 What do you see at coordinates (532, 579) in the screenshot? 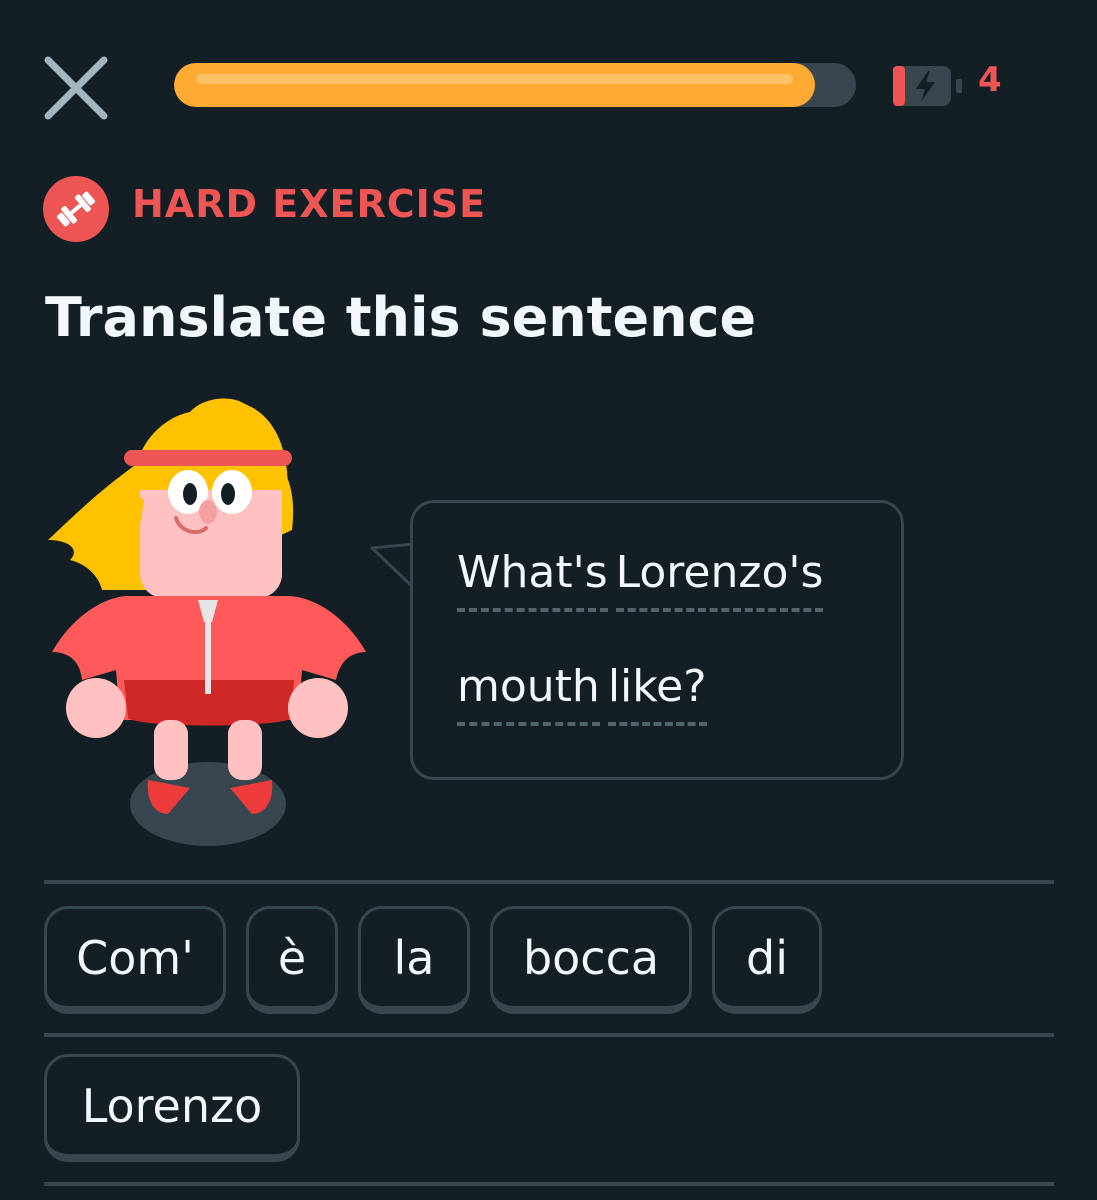
I see `hint-word: What's` at bounding box center [532, 579].